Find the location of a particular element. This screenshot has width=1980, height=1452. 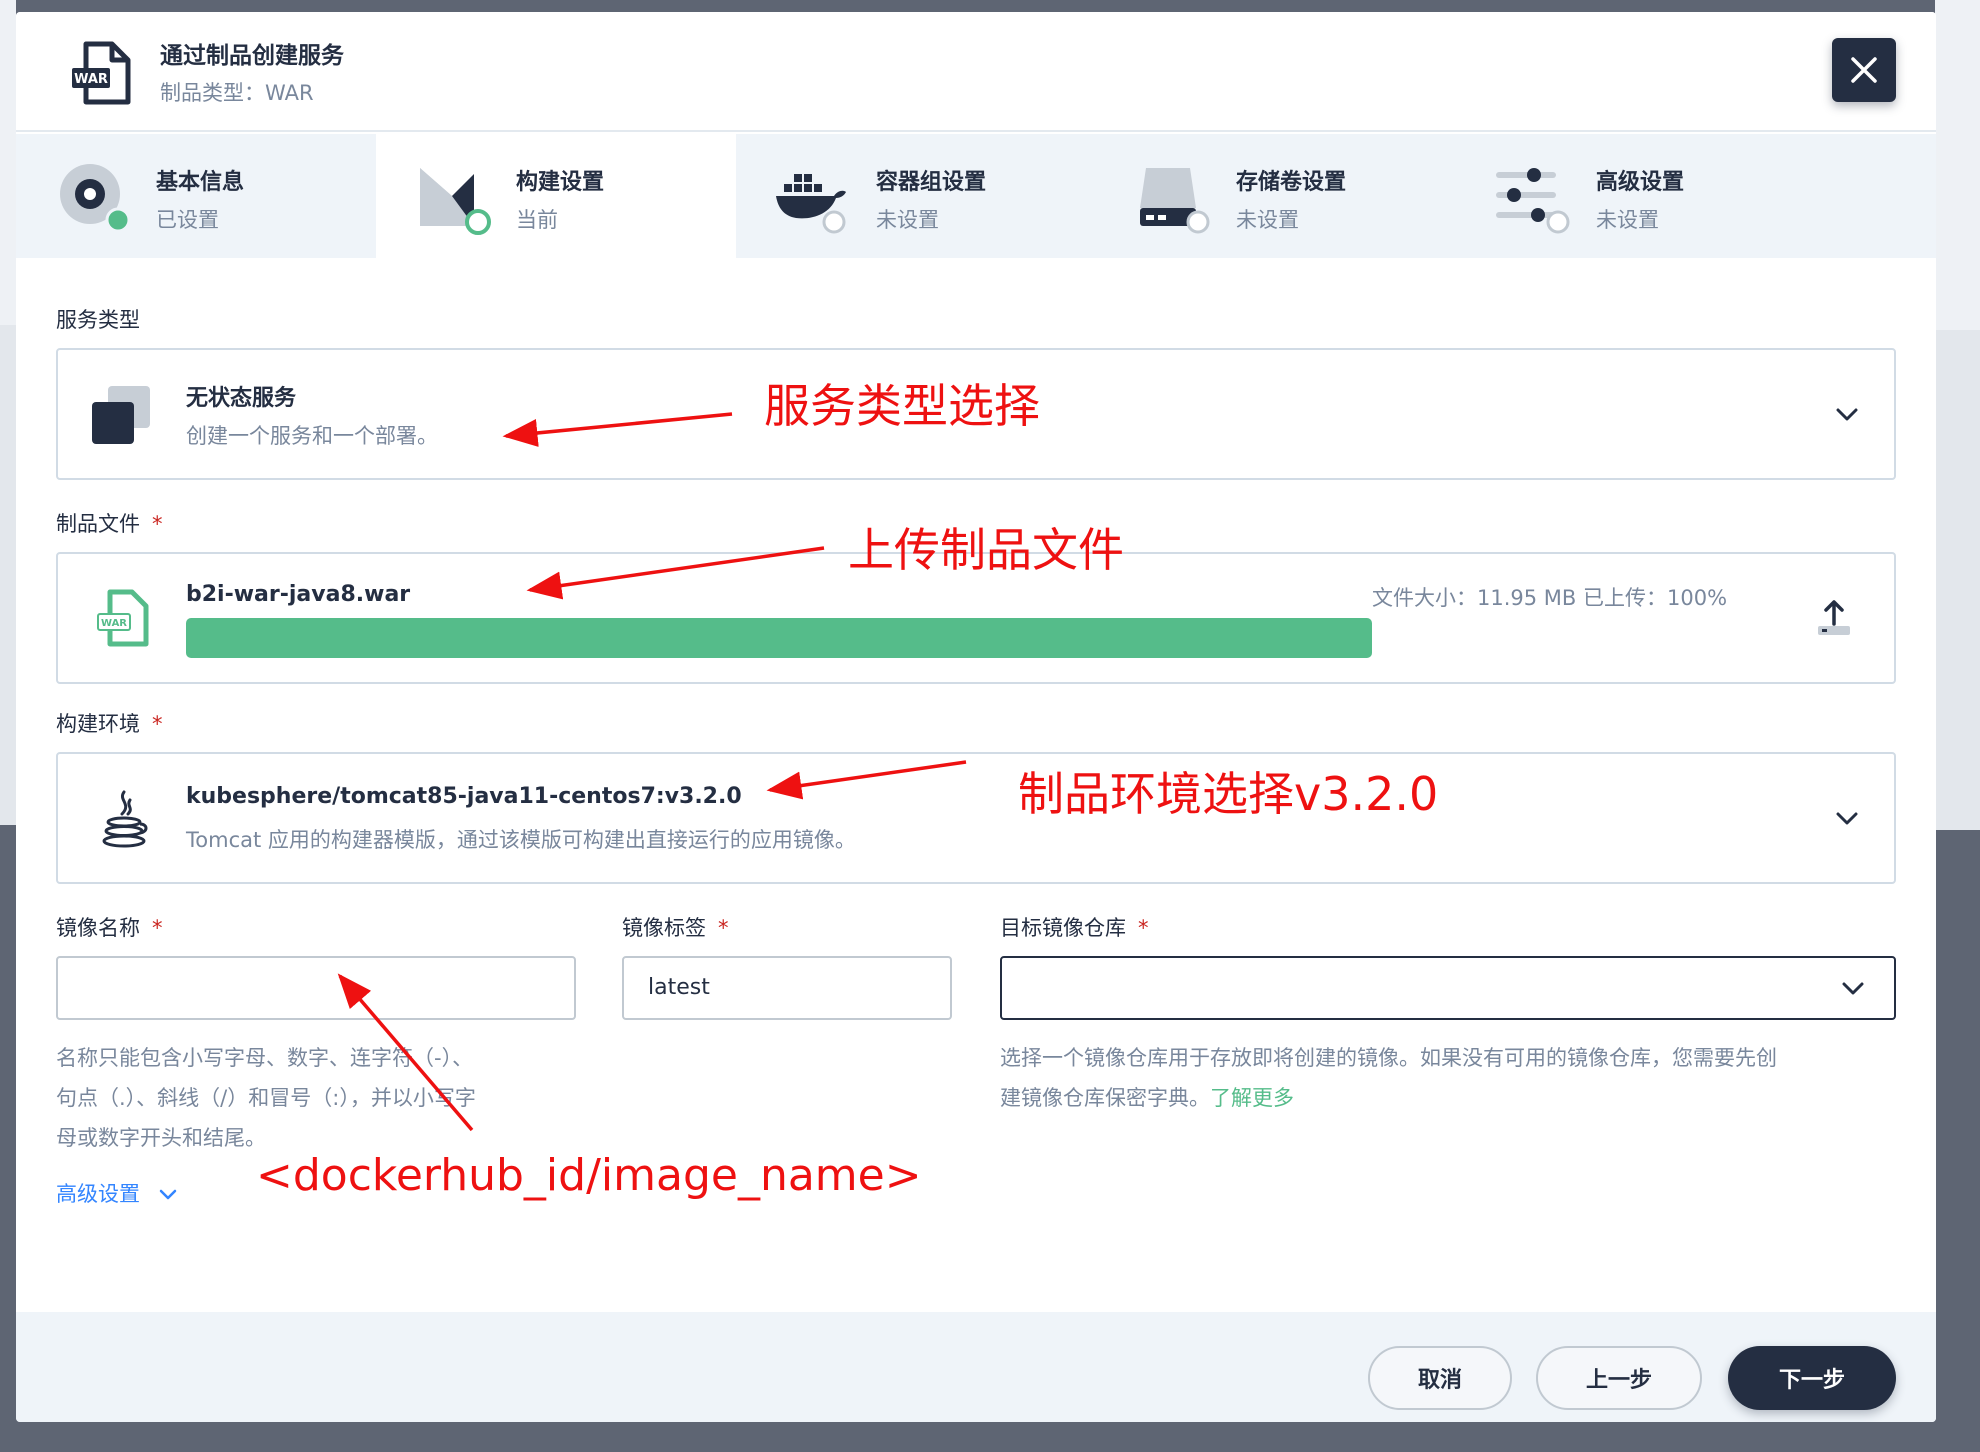

storage-icon is located at coordinates (1175, 201).